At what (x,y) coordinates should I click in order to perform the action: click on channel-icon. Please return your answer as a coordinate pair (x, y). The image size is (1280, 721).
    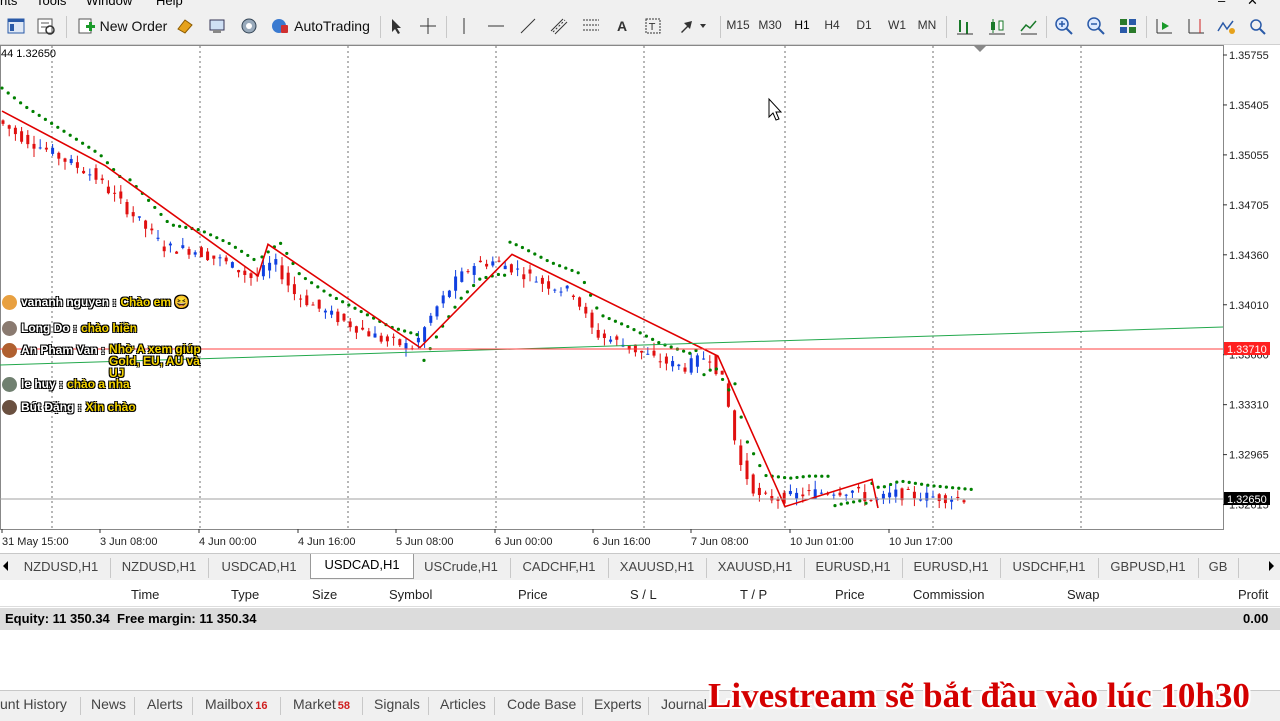
    Looking at the image, I should click on (559, 26).